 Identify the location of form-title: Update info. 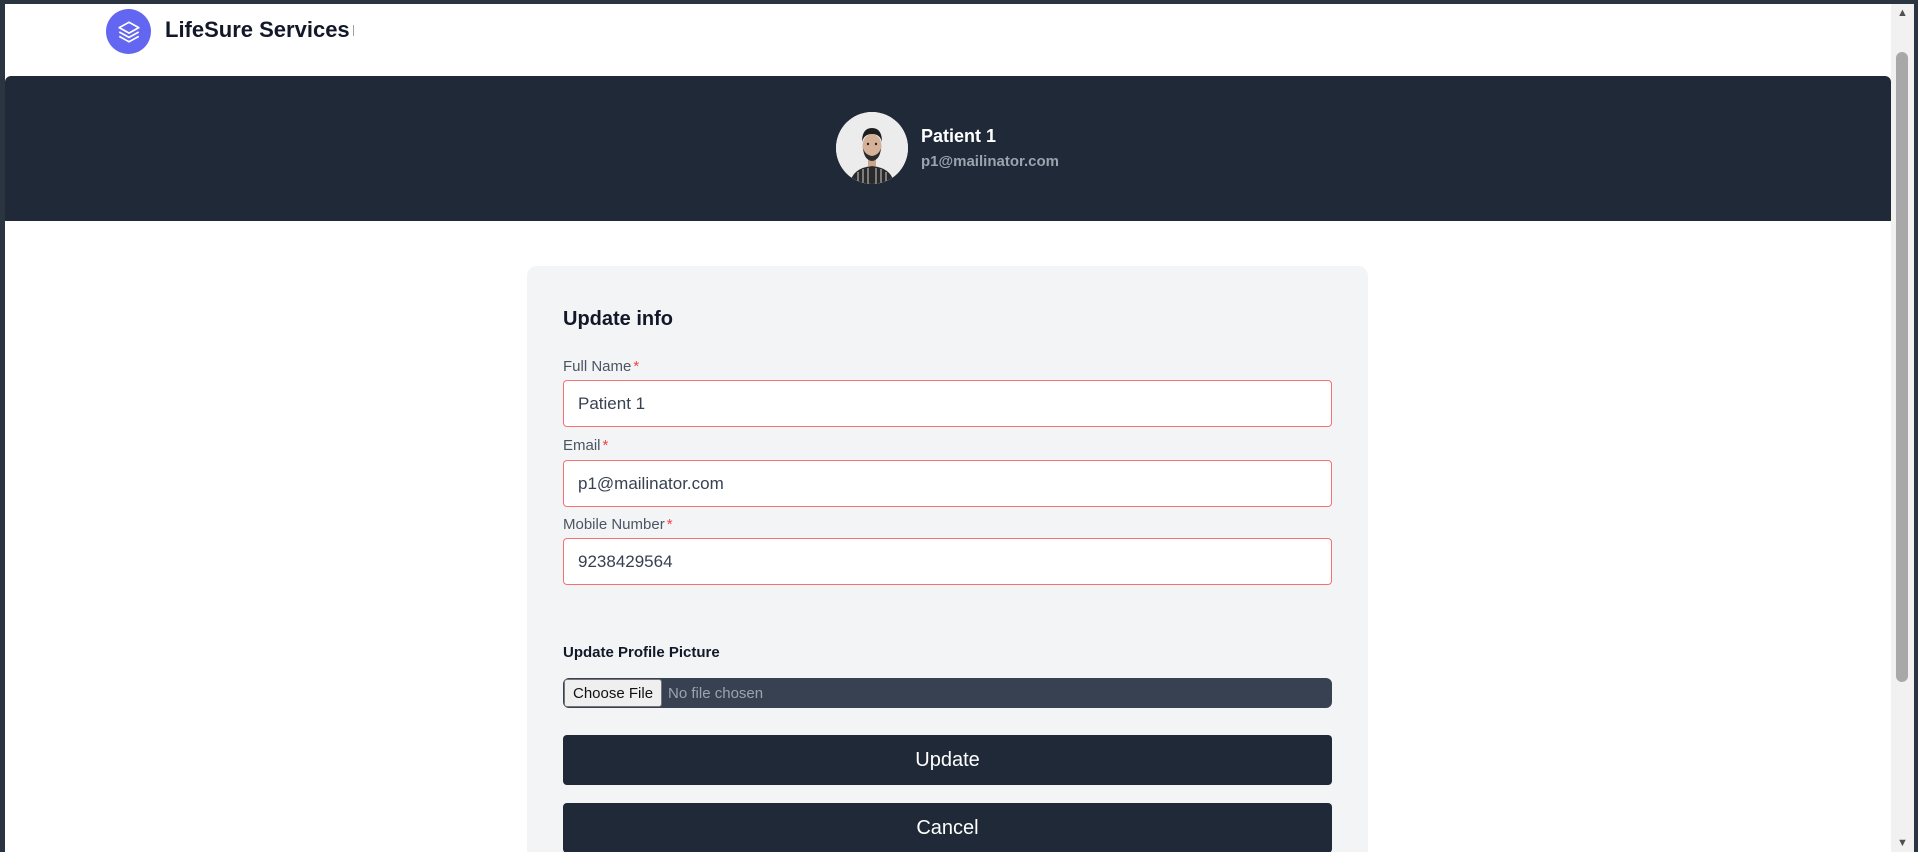
(618, 319).